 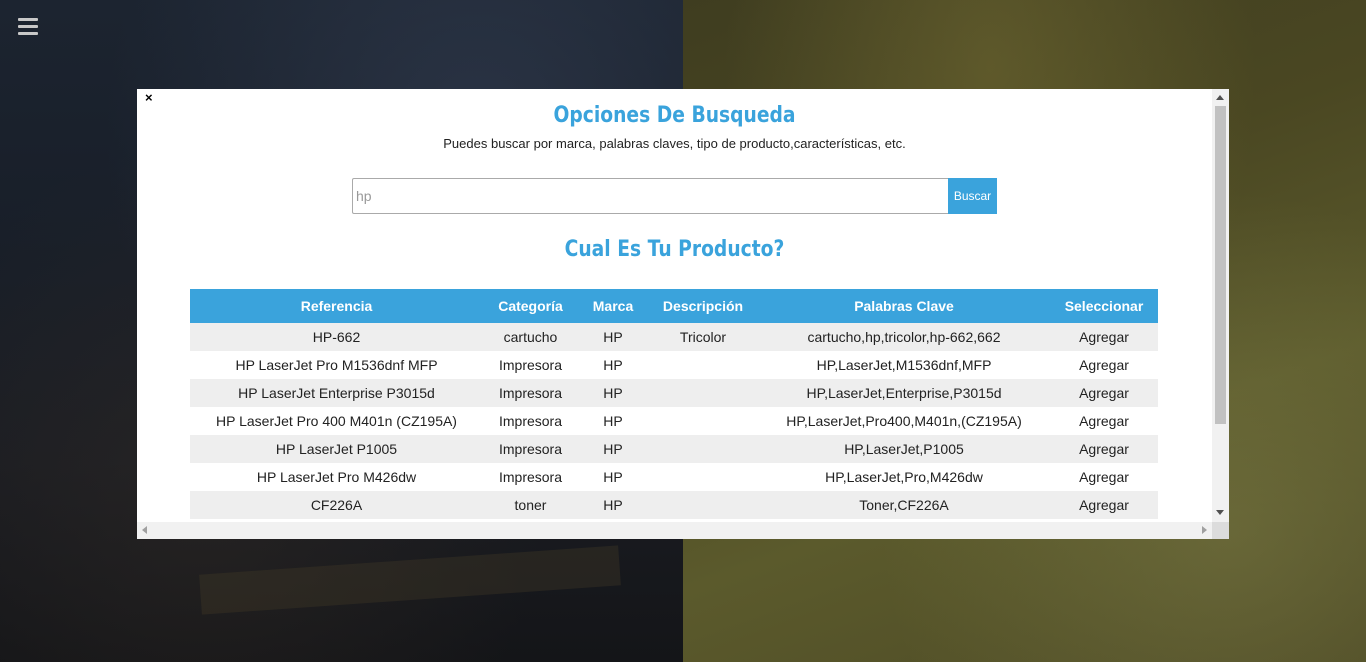 What do you see at coordinates (904, 393) in the screenshot?
I see `cell-palabras-clave: HP,LaserJet,Enterprise,P3015d` at bounding box center [904, 393].